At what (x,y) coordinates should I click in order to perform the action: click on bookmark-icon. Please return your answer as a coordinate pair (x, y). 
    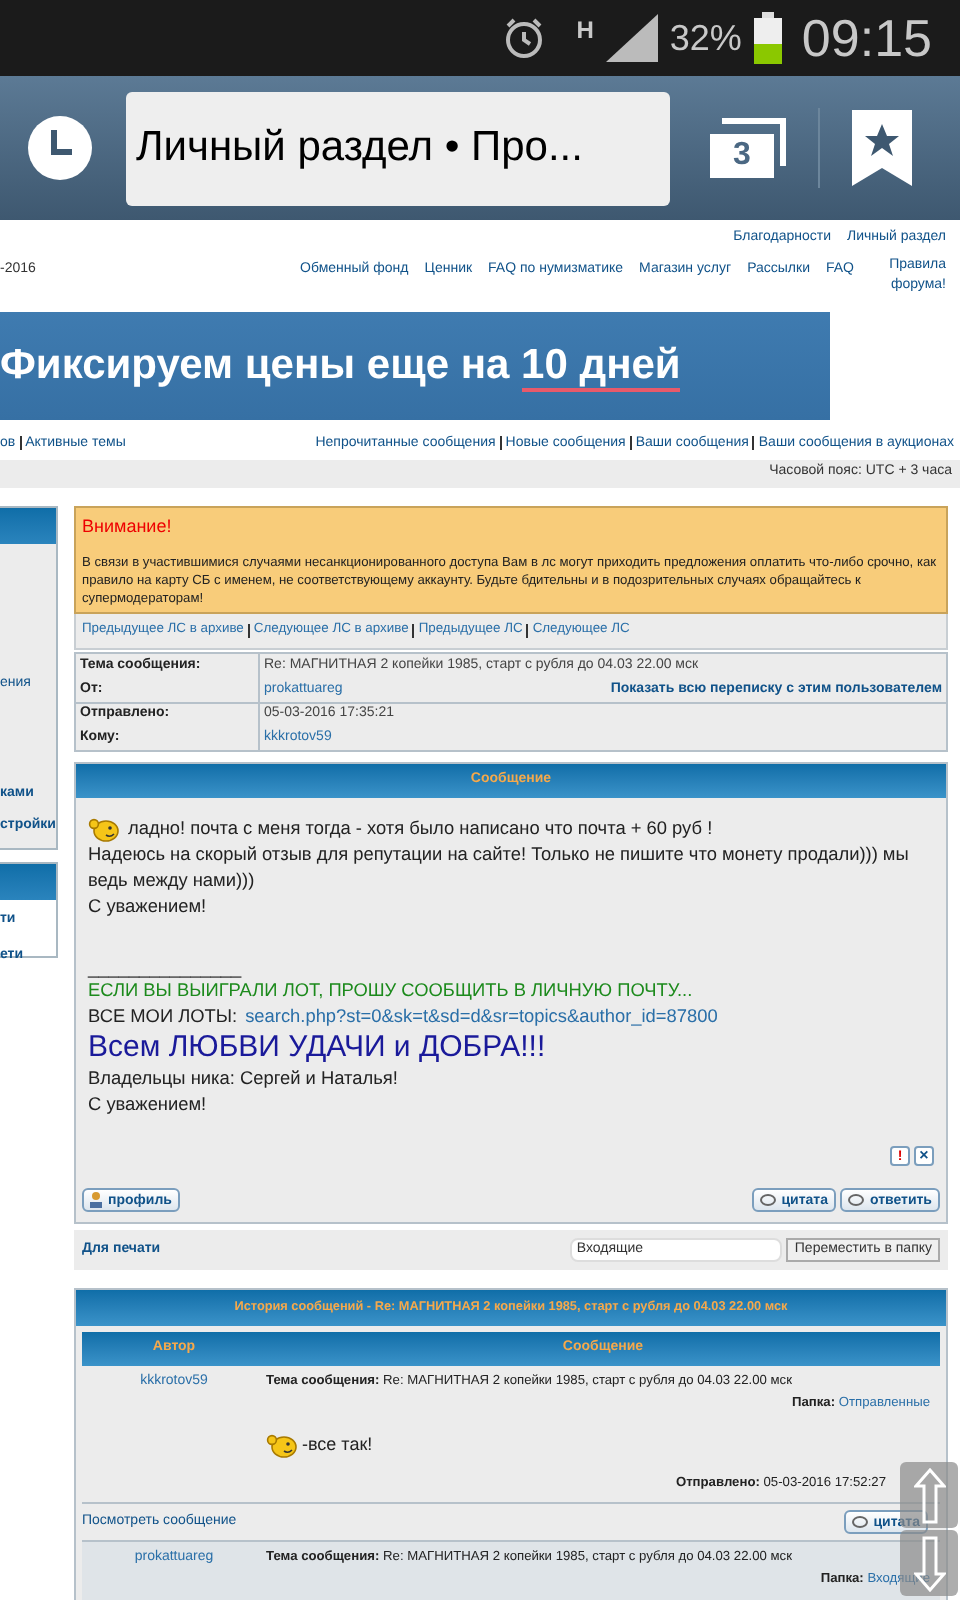
    Looking at the image, I should click on (882, 148).